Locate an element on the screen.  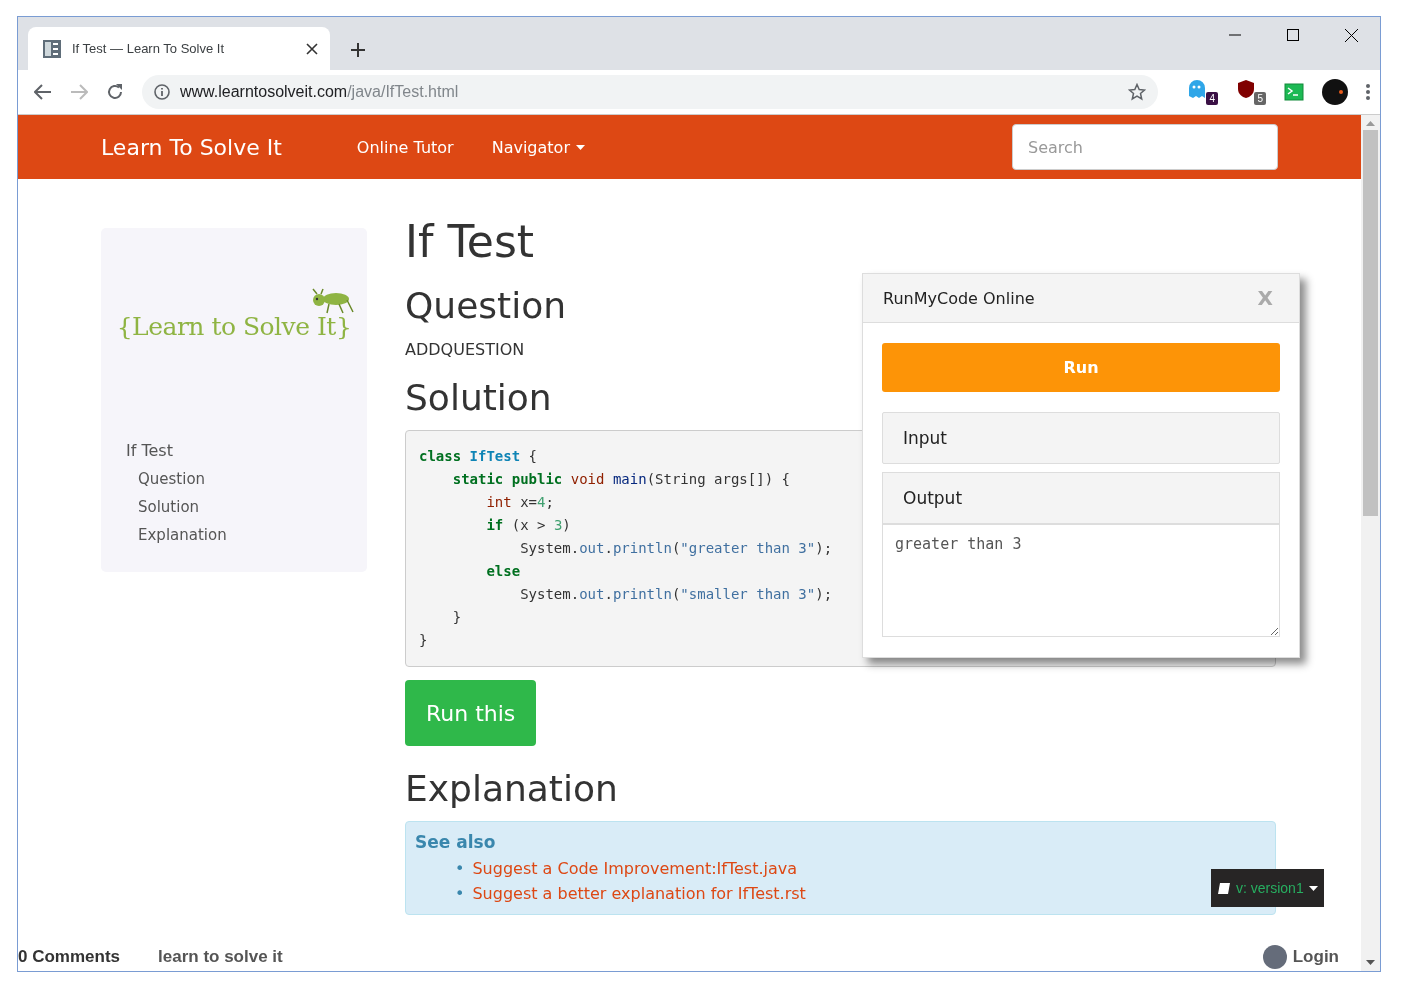
book-icon is located at coordinates (1224, 888).